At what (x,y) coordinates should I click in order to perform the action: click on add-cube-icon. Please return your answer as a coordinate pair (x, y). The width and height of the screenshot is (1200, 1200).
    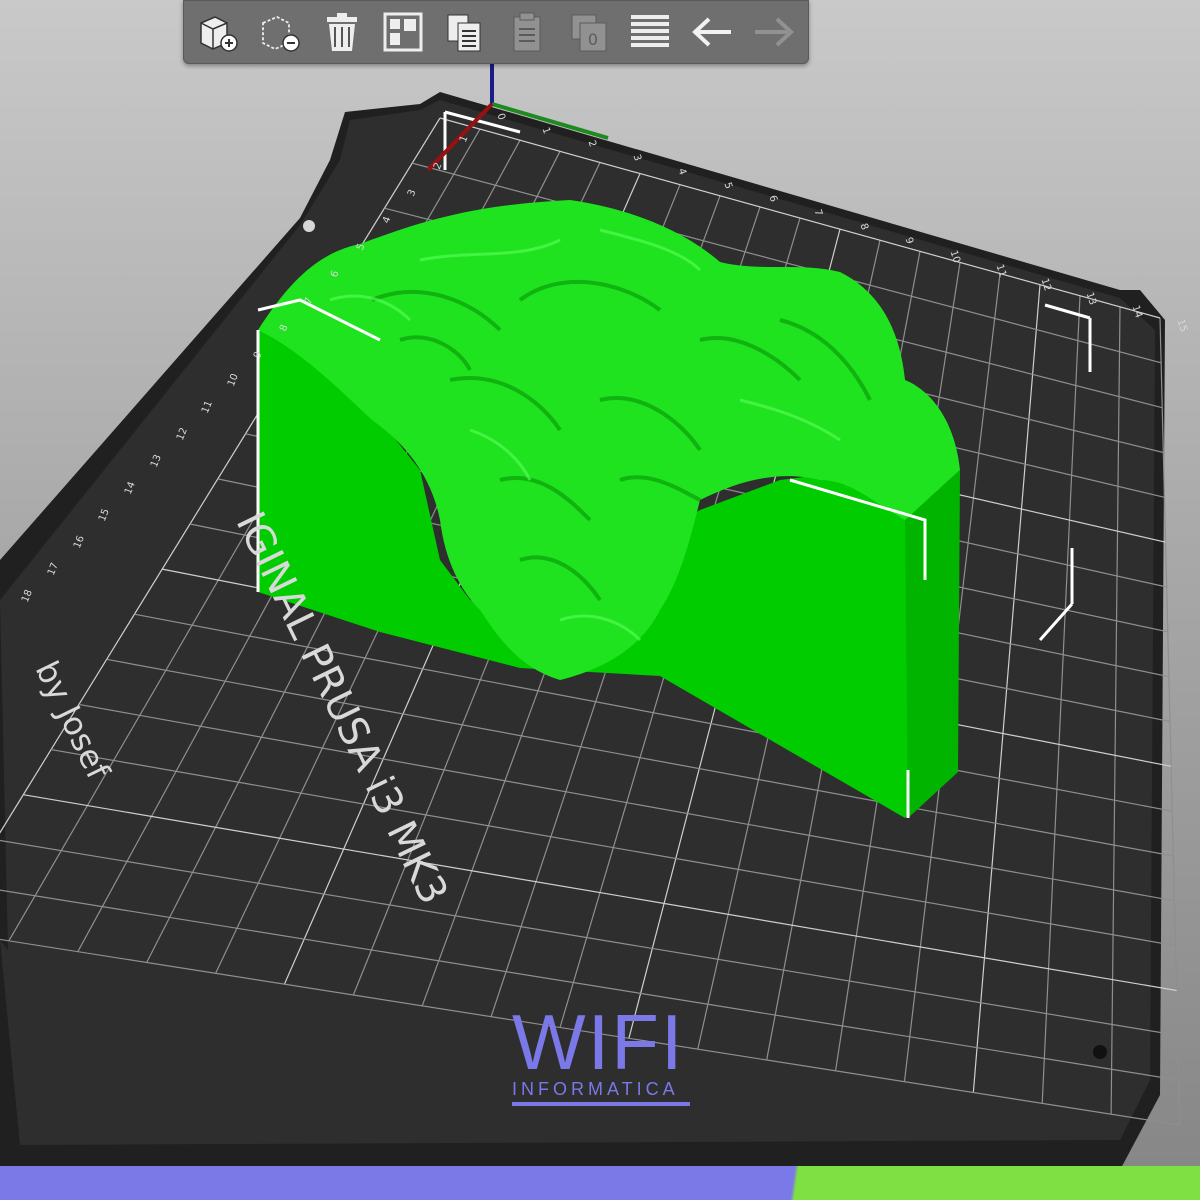
    Looking at the image, I should click on (219, 34).